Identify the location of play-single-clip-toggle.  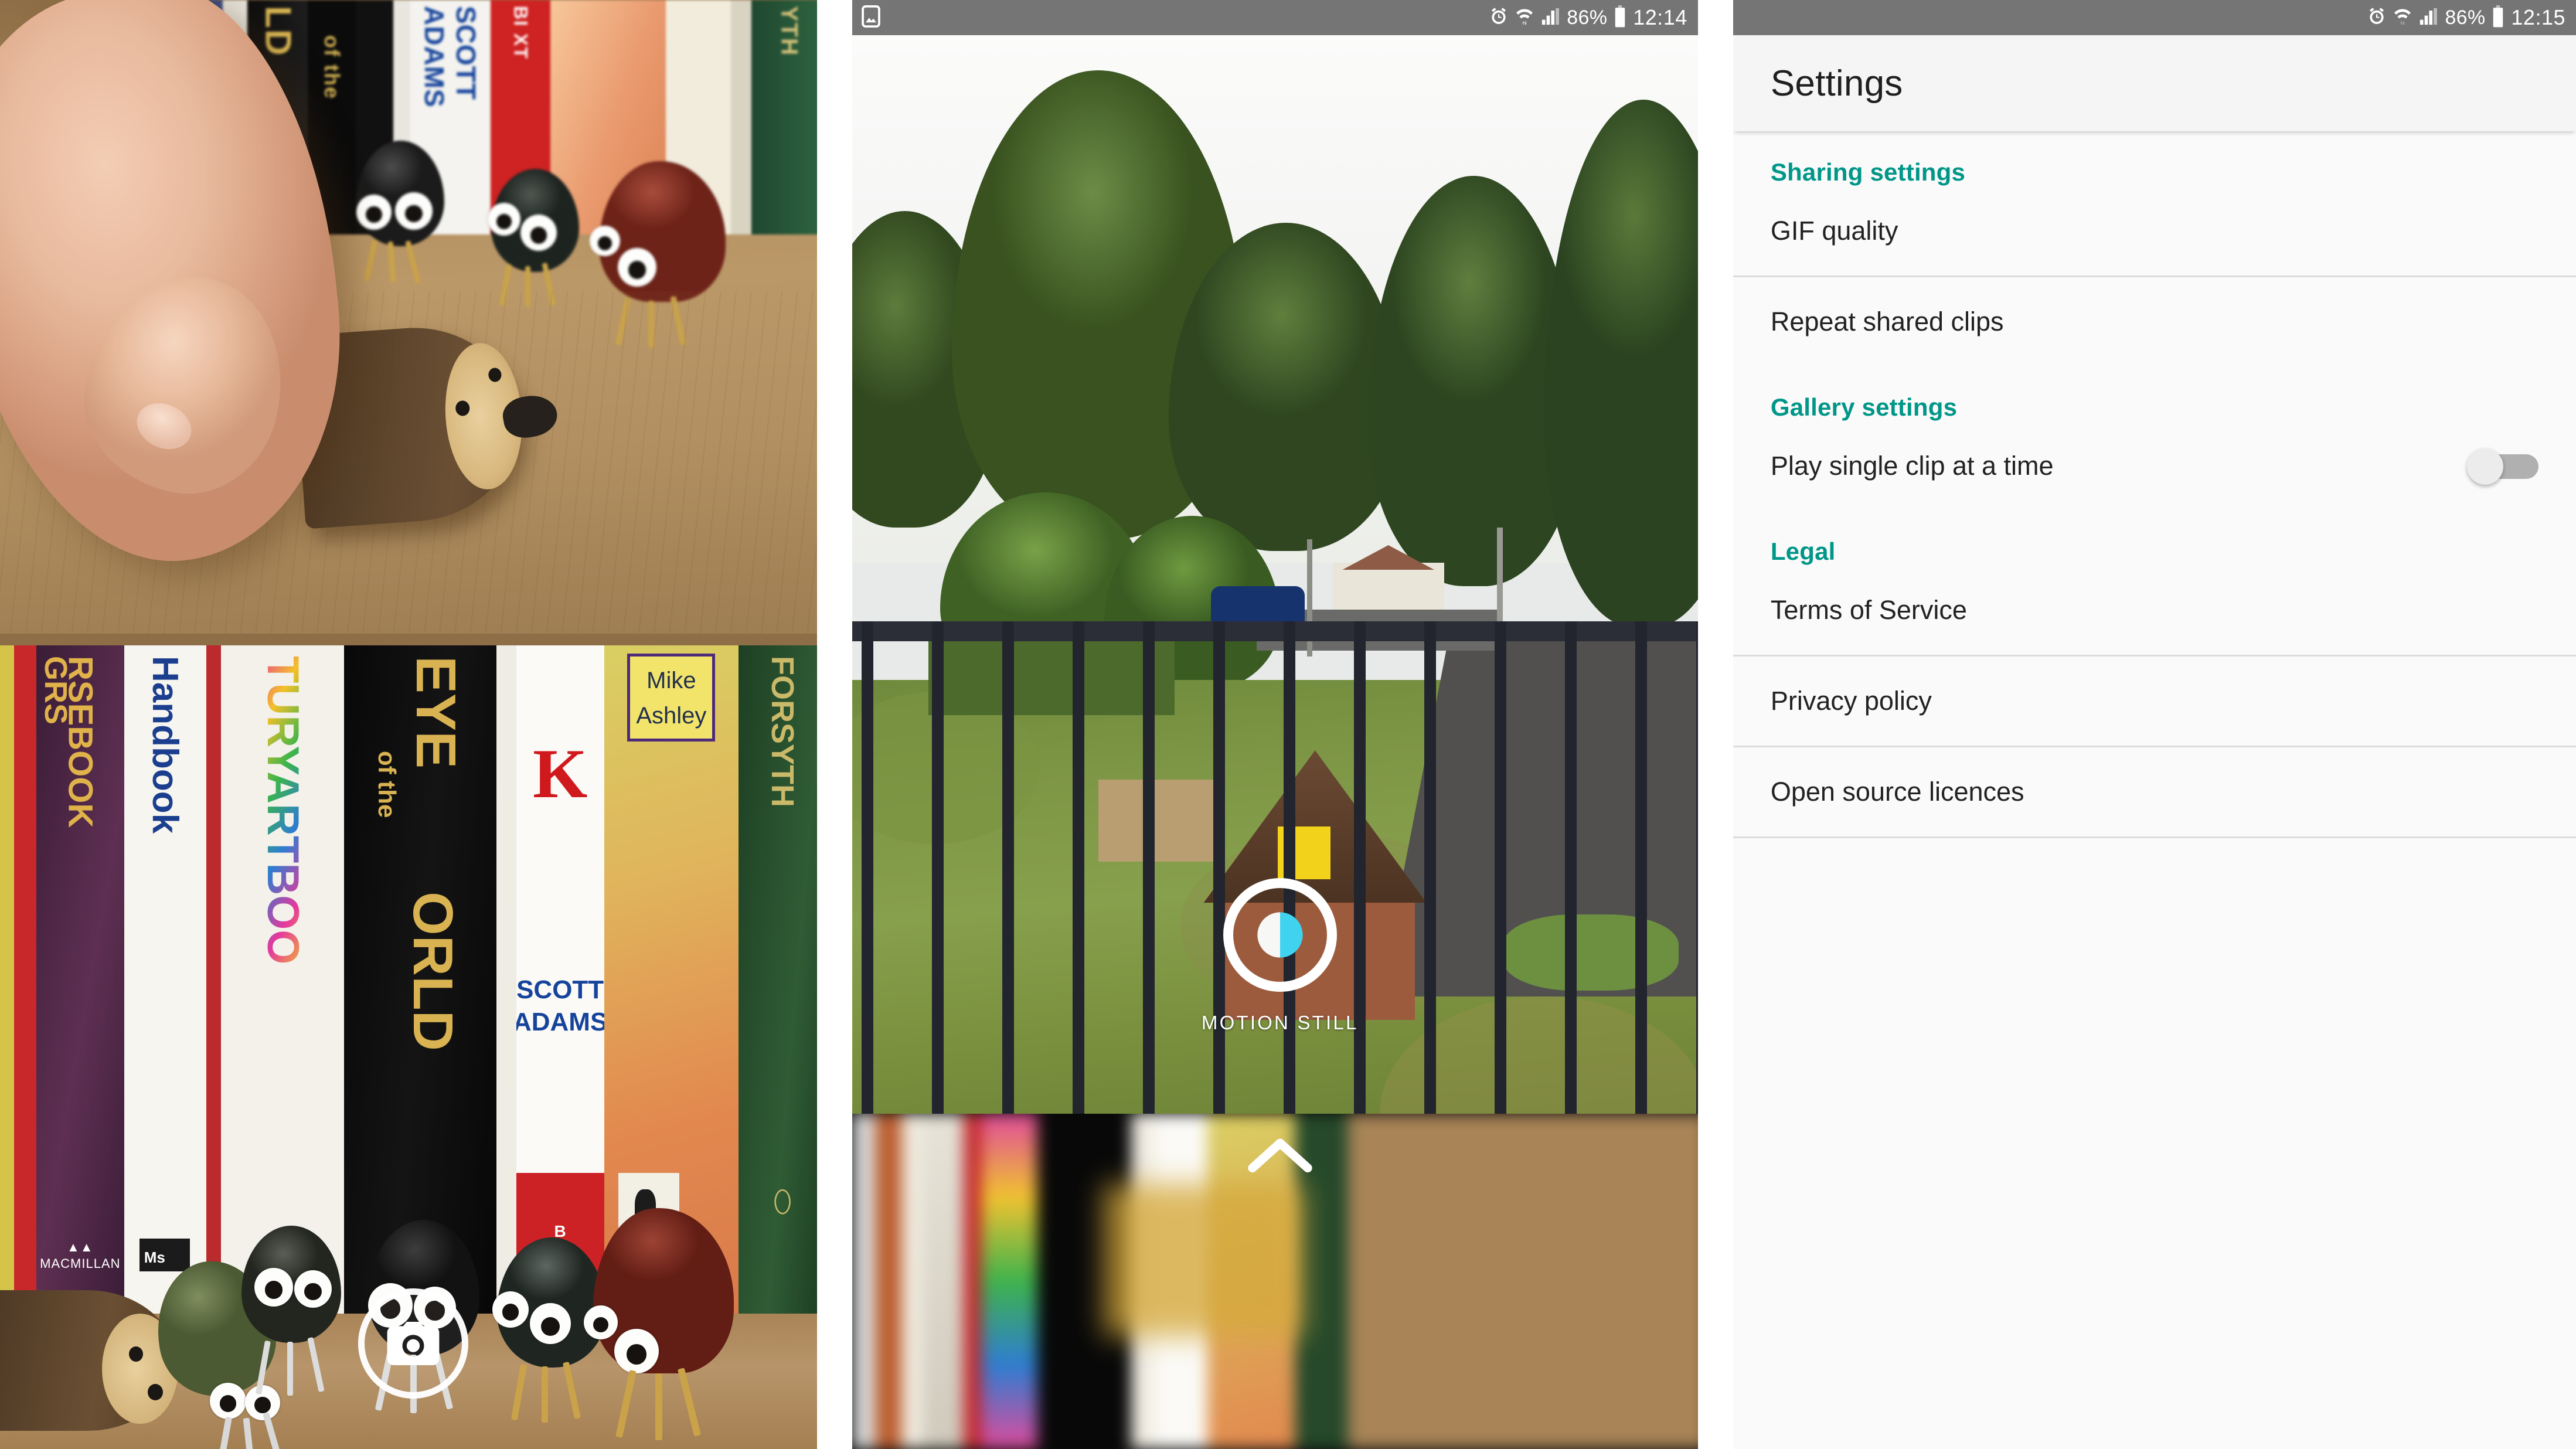
(2502, 466).